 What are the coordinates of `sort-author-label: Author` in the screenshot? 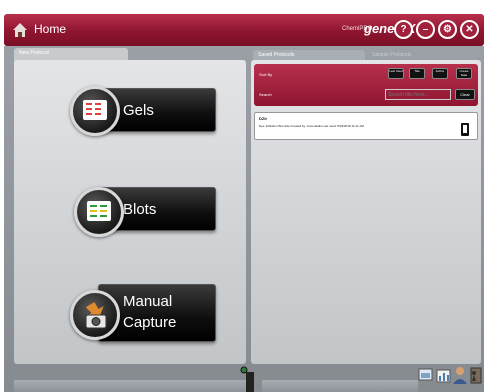 It's located at (440, 71).